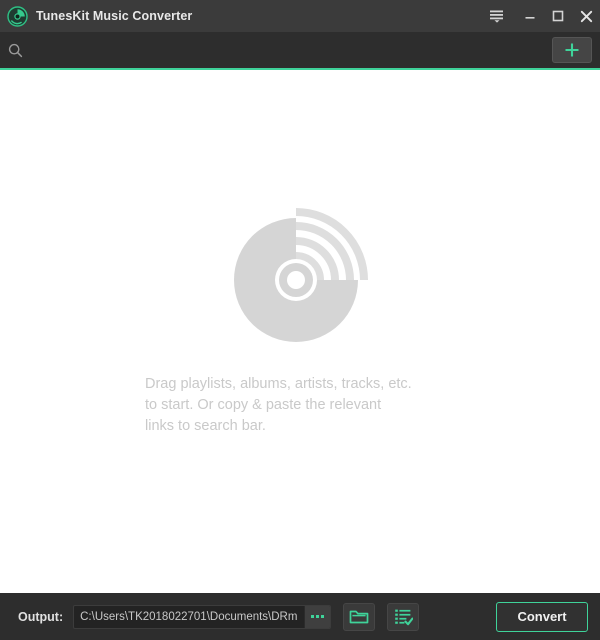  Describe the element at coordinates (301, 275) in the screenshot. I see `disc-with-signal-waves-icon` at that location.